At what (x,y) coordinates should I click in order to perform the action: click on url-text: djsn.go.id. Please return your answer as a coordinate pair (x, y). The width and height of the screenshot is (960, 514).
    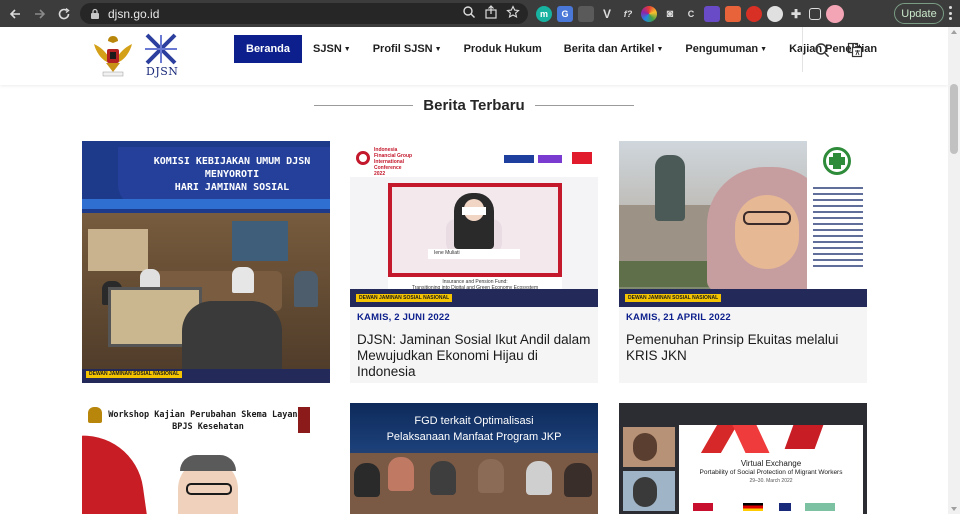
    Looking at the image, I should click on (134, 13).